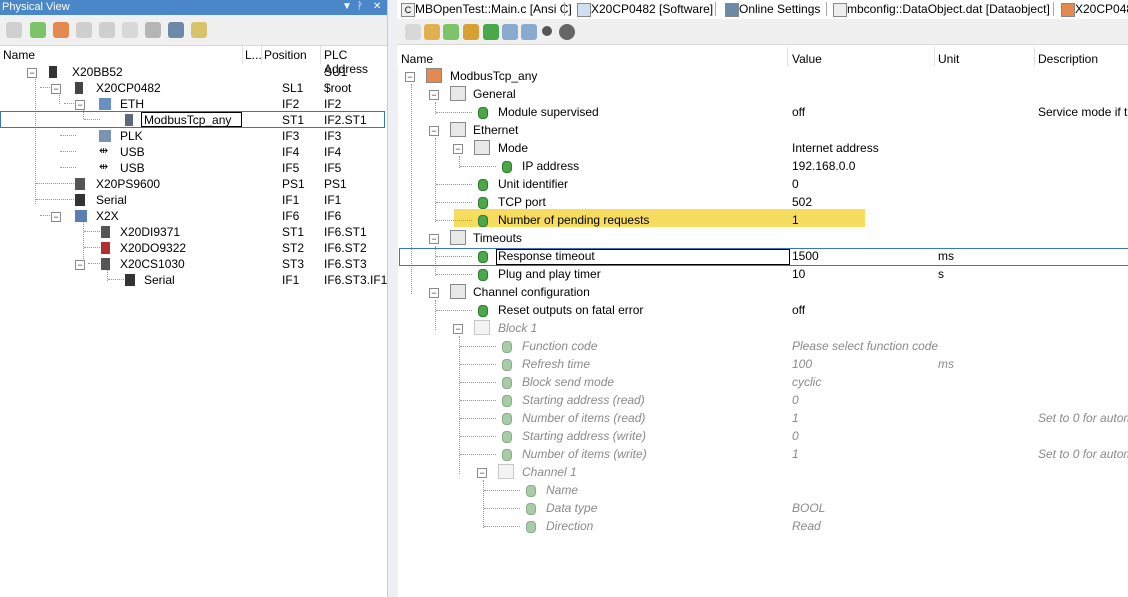  Describe the element at coordinates (808, 508) in the screenshot. I see `config-value: BOOL` at that location.